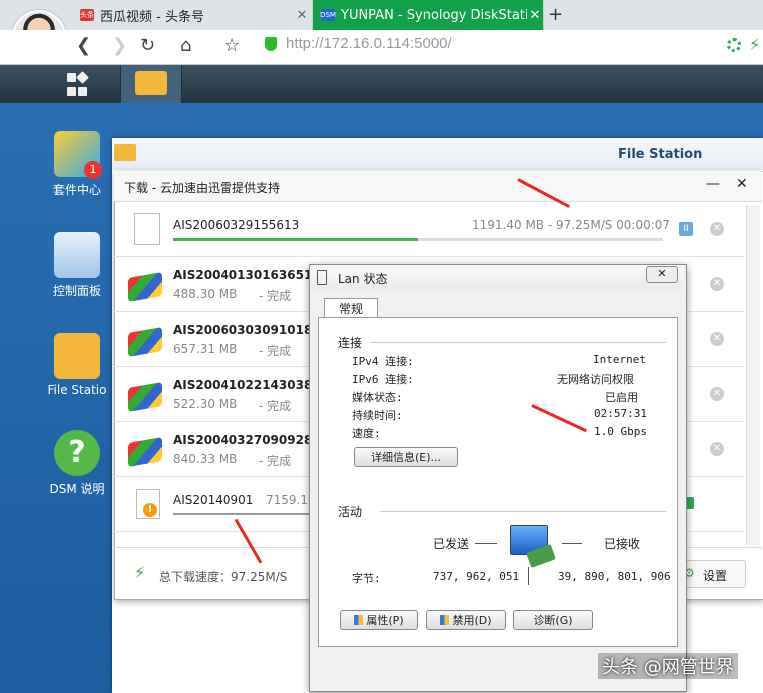  I want to click on activity-heading: 活动, so click(350, 512).